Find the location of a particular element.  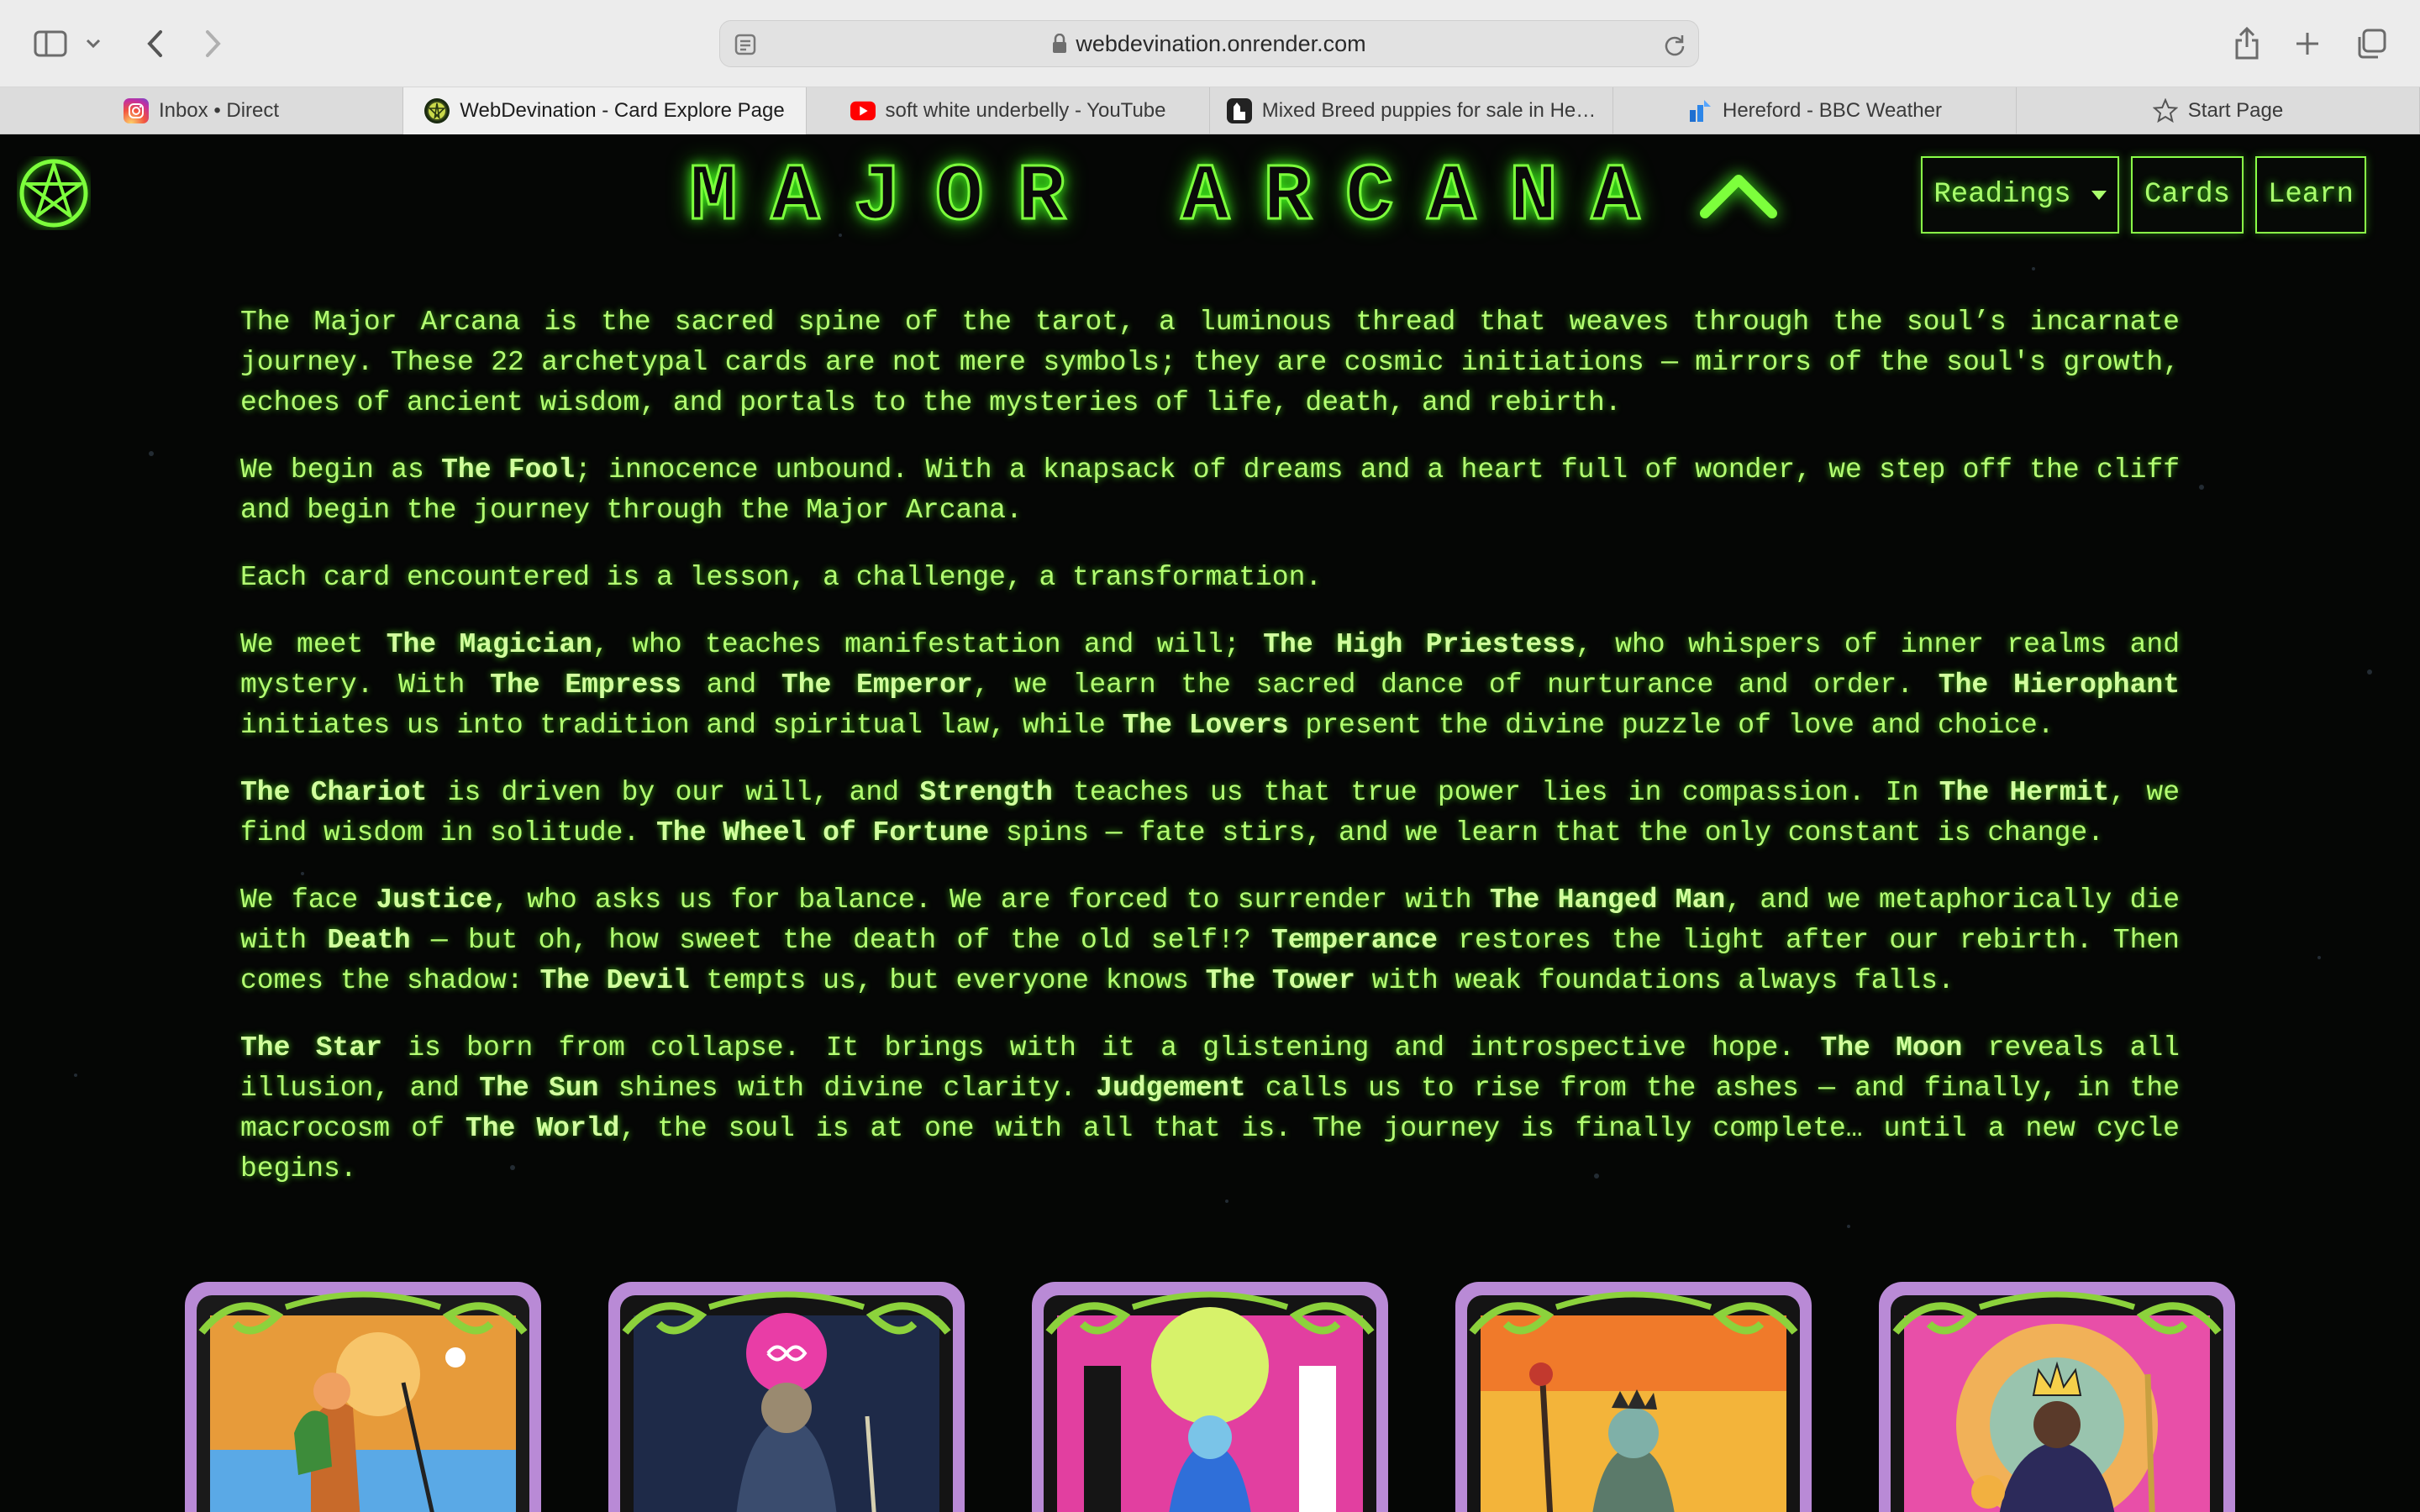

card-fool is located at coordinates (363, 1397).